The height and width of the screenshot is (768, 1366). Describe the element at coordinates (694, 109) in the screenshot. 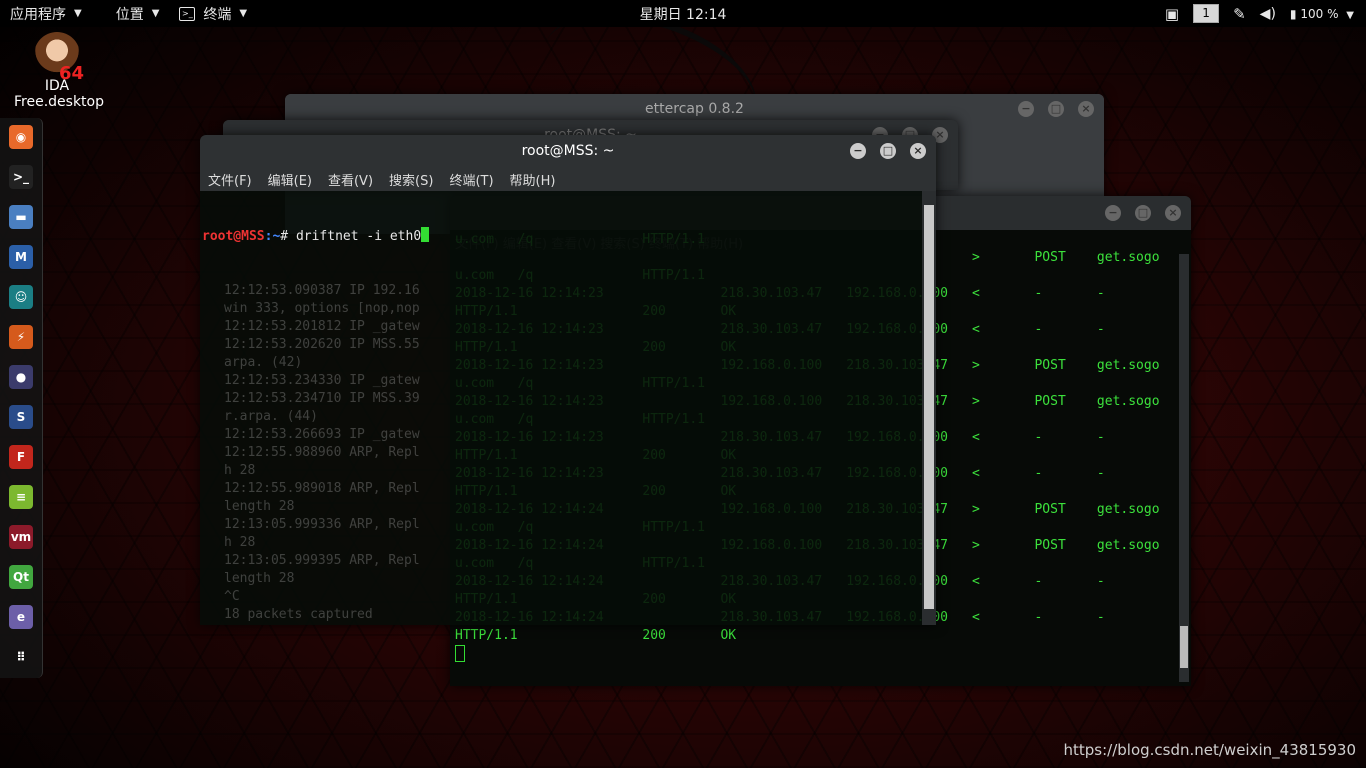

I see `window-title: ettercap 0.8.2` at that location.